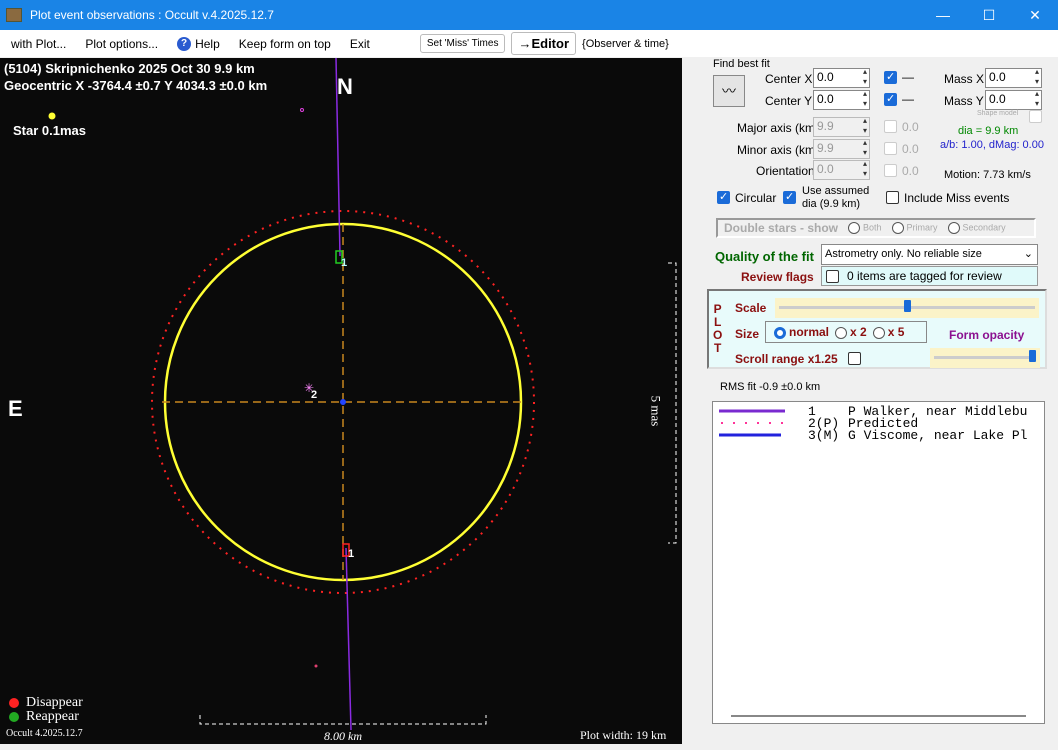  Describe the element at coordinates (929, 254) in the screenshot. I see `quality-dropdown: Astrometry only. No reliable size ⌄` at that location.